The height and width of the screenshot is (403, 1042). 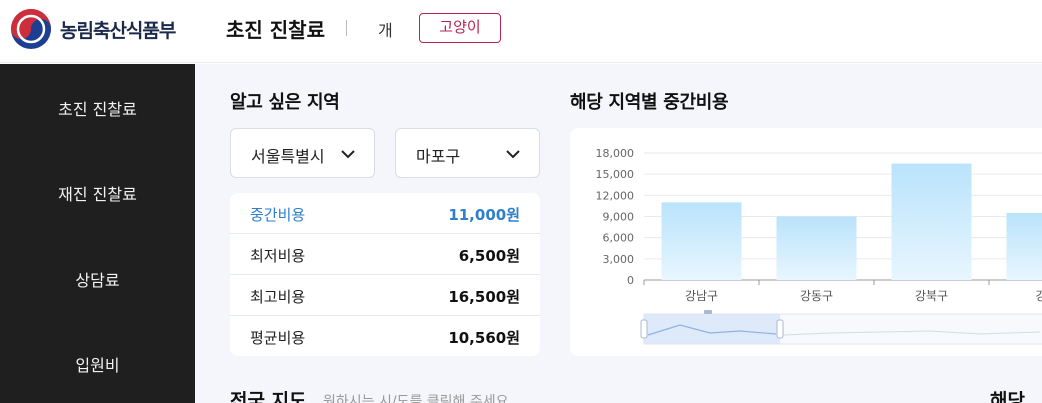 I want to click on cost-row-max: 최고비용 16,500원, so click(x=385, y=295).